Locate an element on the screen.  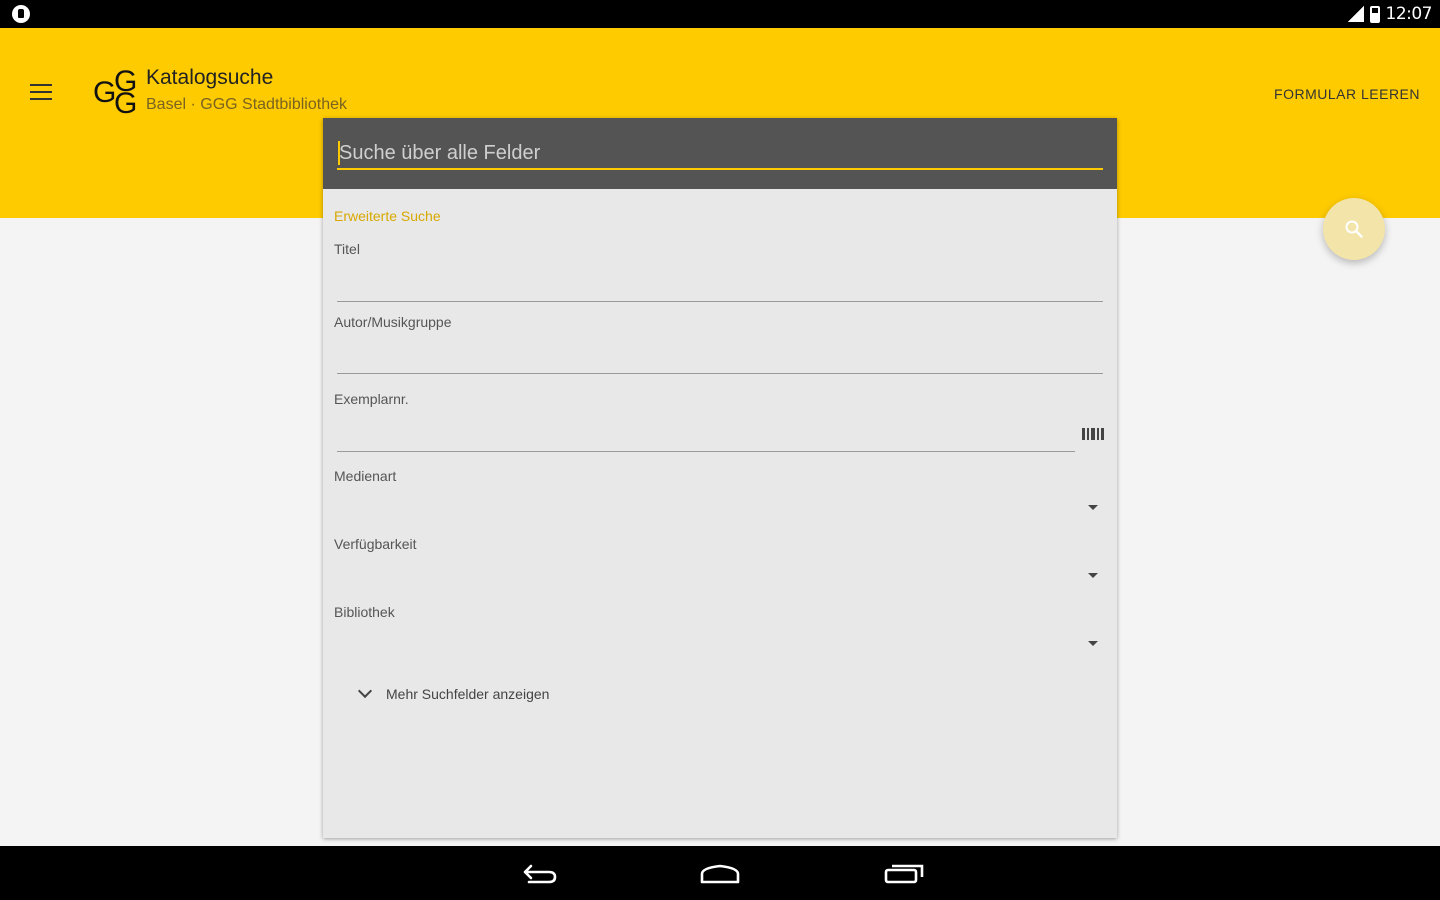
author-field-label: Autor/Musikgruppe is located at coordinates (393, 322).